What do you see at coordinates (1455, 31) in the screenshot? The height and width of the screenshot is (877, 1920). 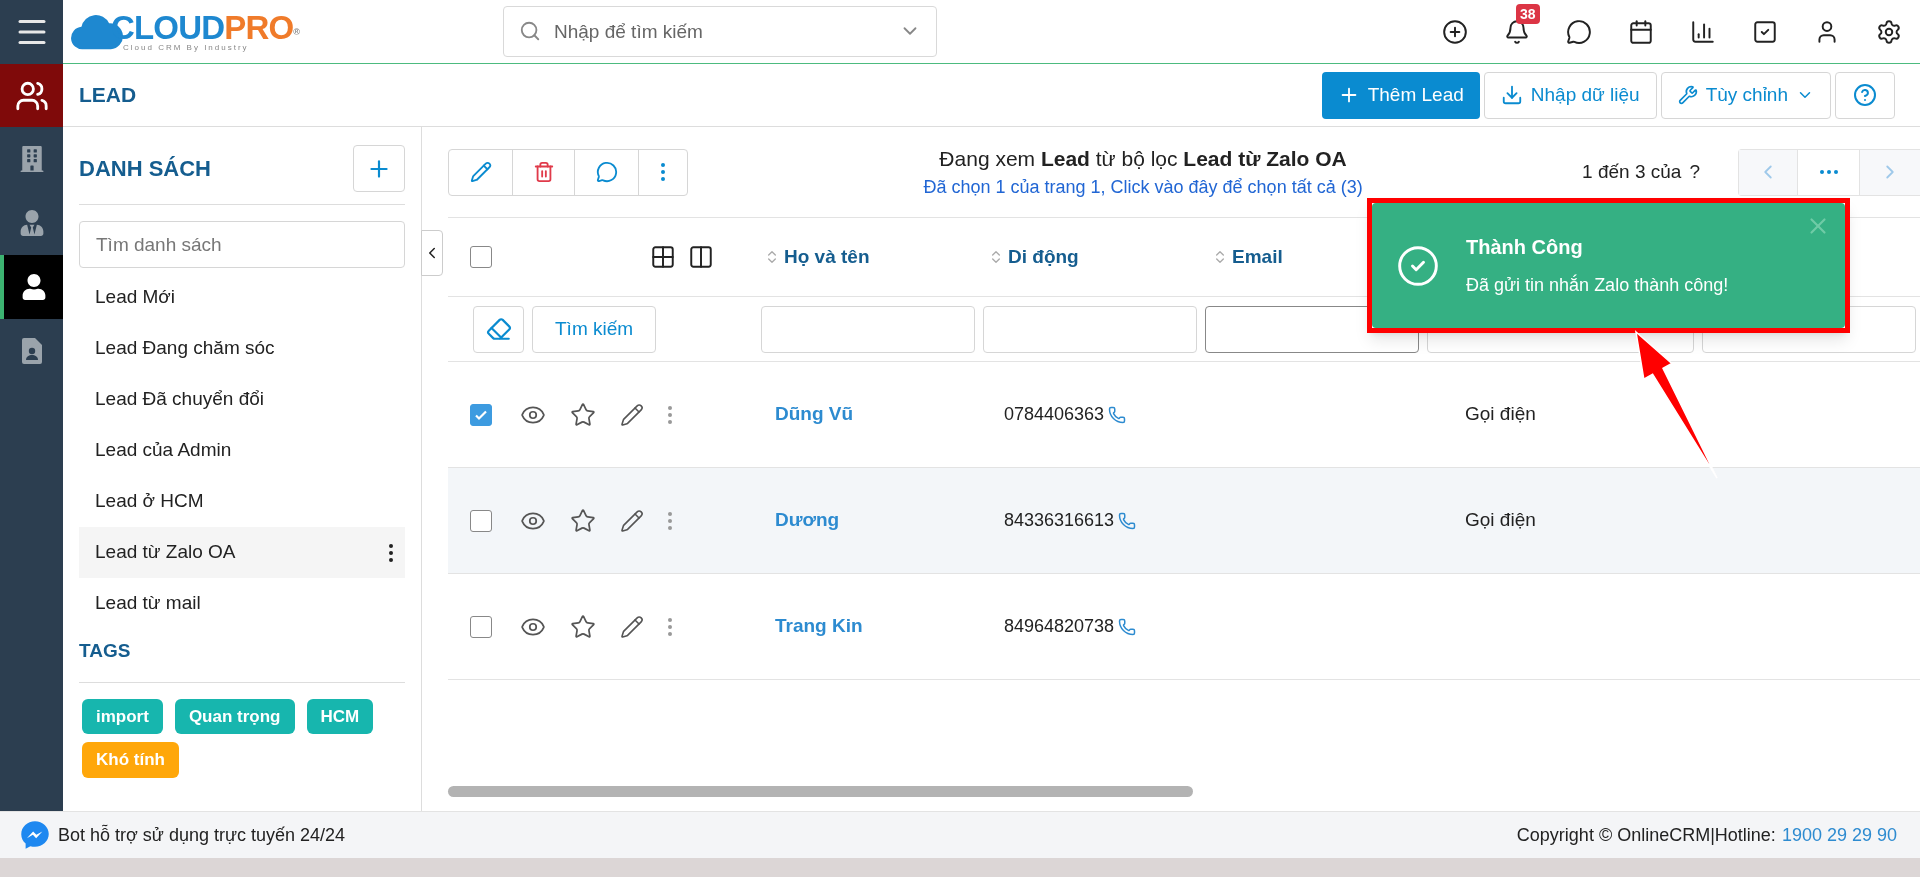 I see `add-circle-icon` at bounding box center [1455, 31].